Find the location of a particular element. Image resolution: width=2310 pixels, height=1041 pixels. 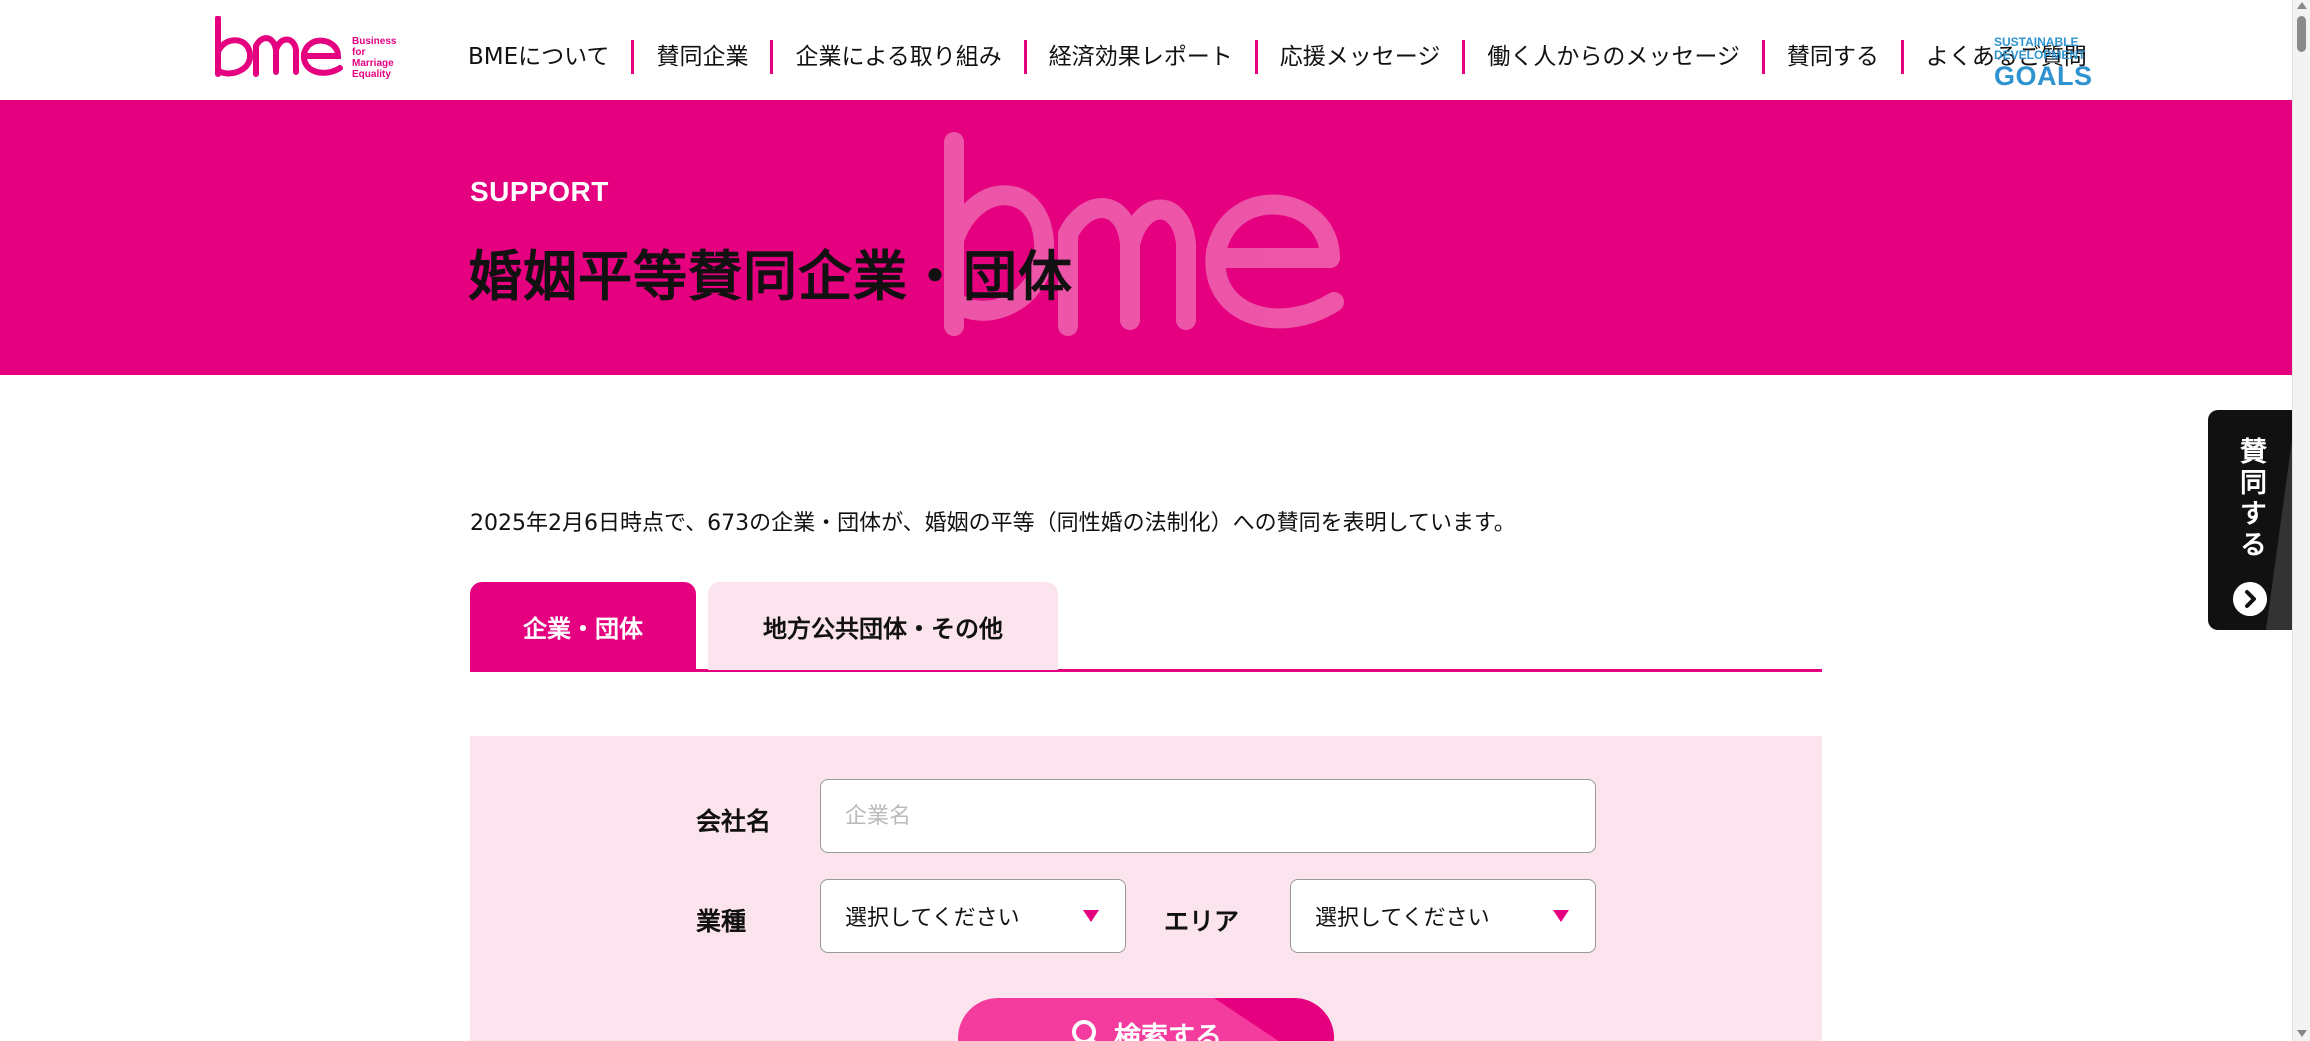

nav-support-messages: 応援メッセージ is located at coordinates (1360, 57).